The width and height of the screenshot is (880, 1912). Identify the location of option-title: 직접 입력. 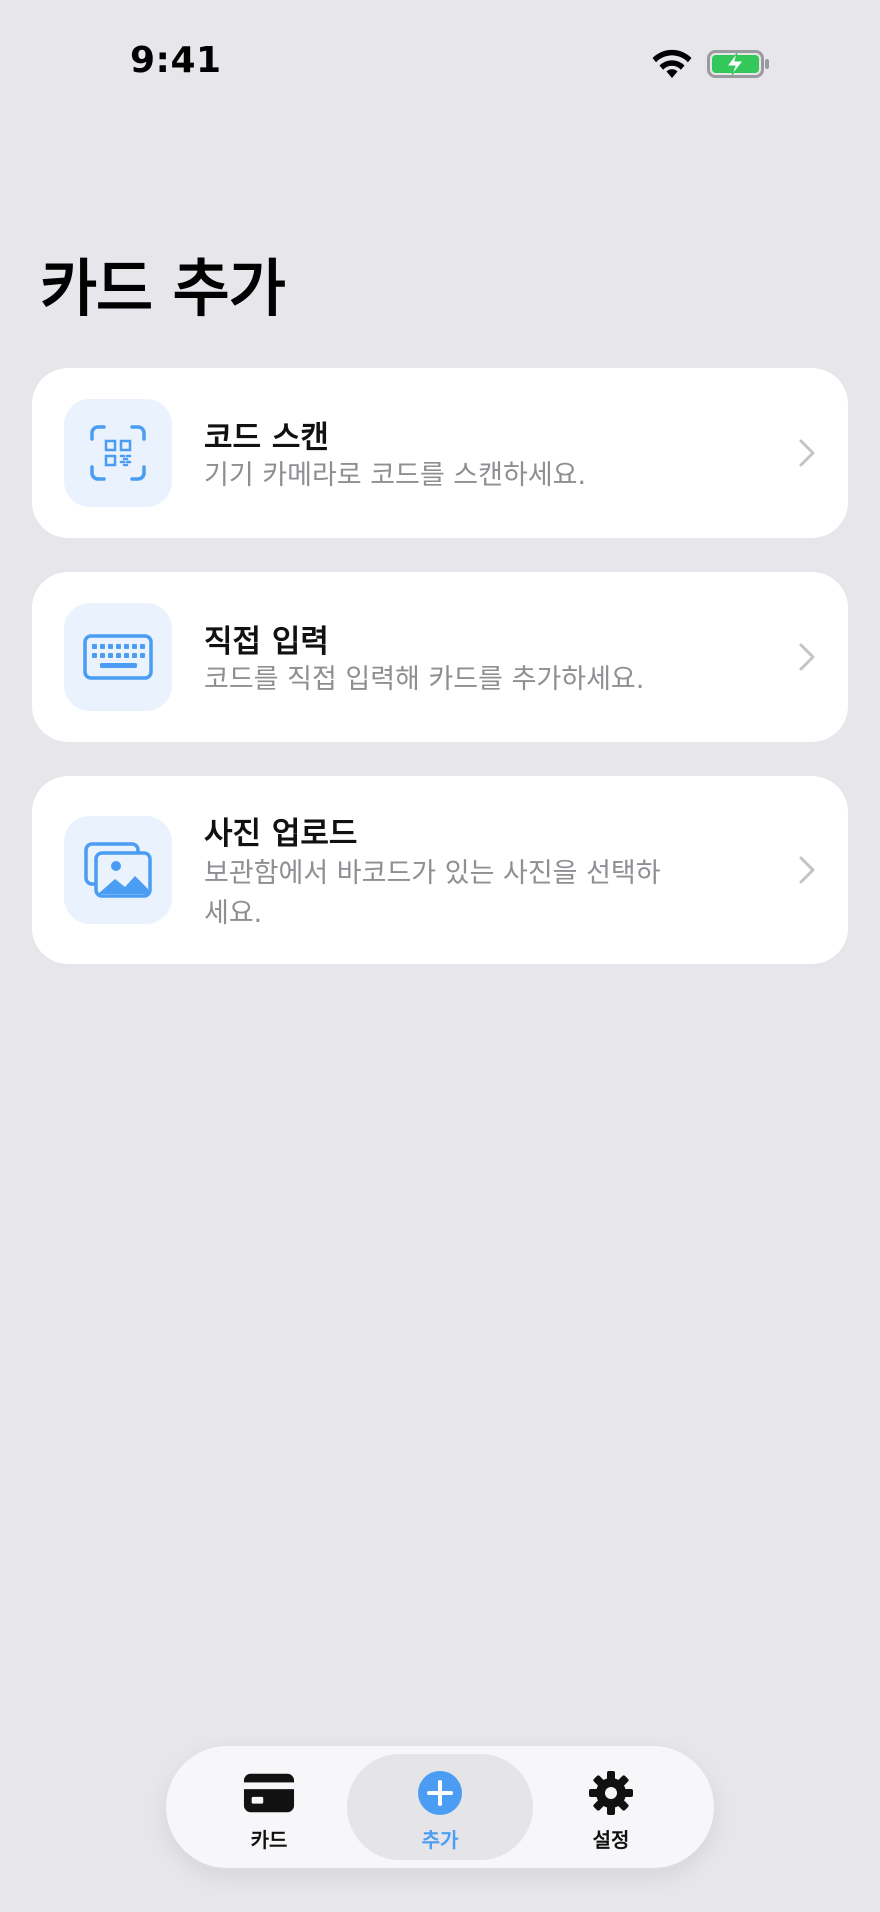
(266, 642).